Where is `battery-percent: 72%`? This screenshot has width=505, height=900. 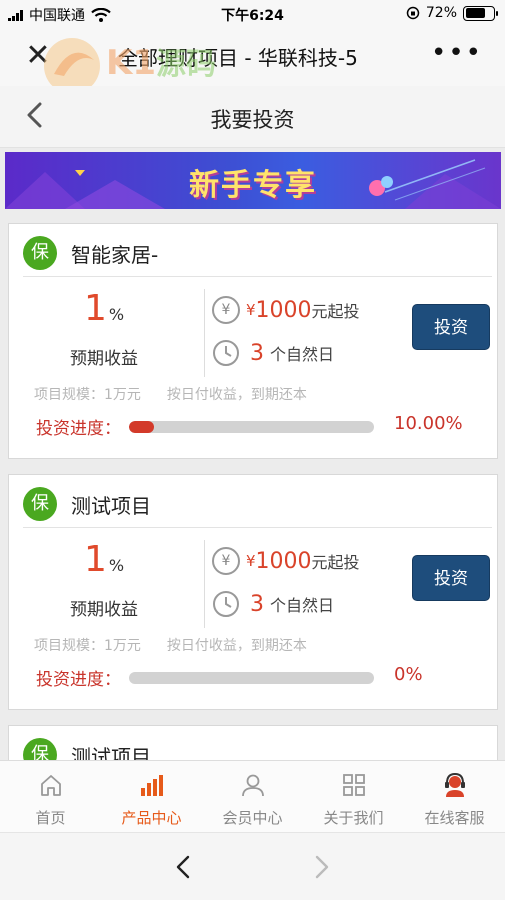
battery-percent: 72% is located at coordinates (441, 13).